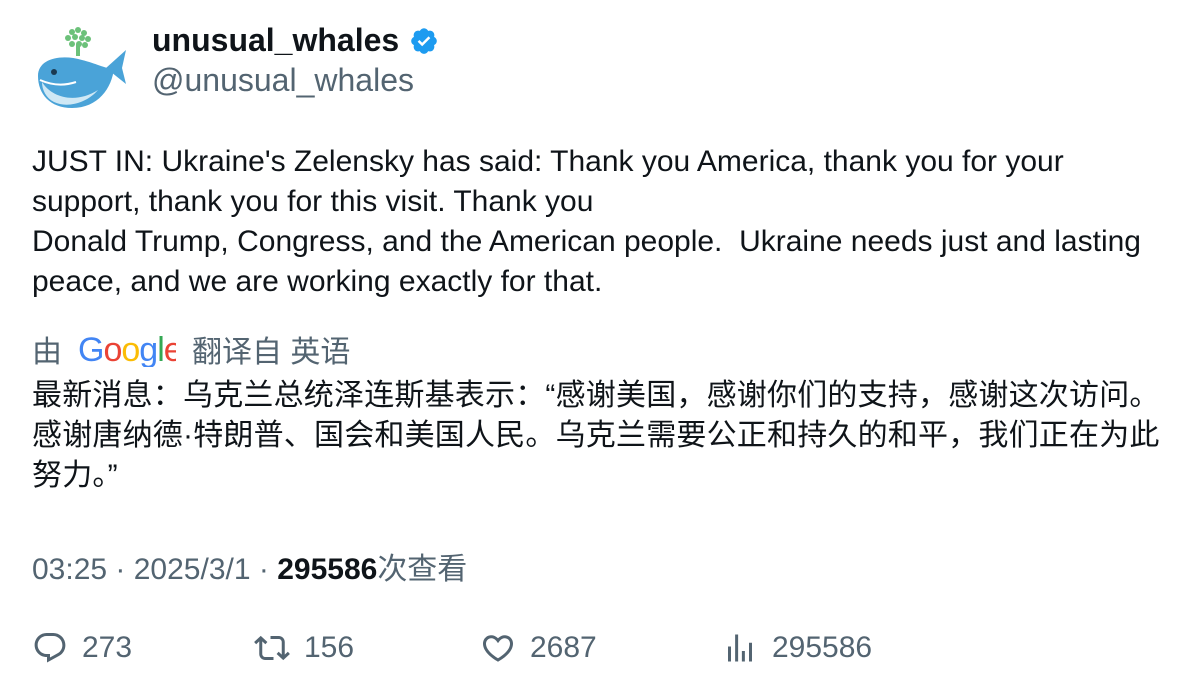  I want to click on whale-icon, so click(82, 67).